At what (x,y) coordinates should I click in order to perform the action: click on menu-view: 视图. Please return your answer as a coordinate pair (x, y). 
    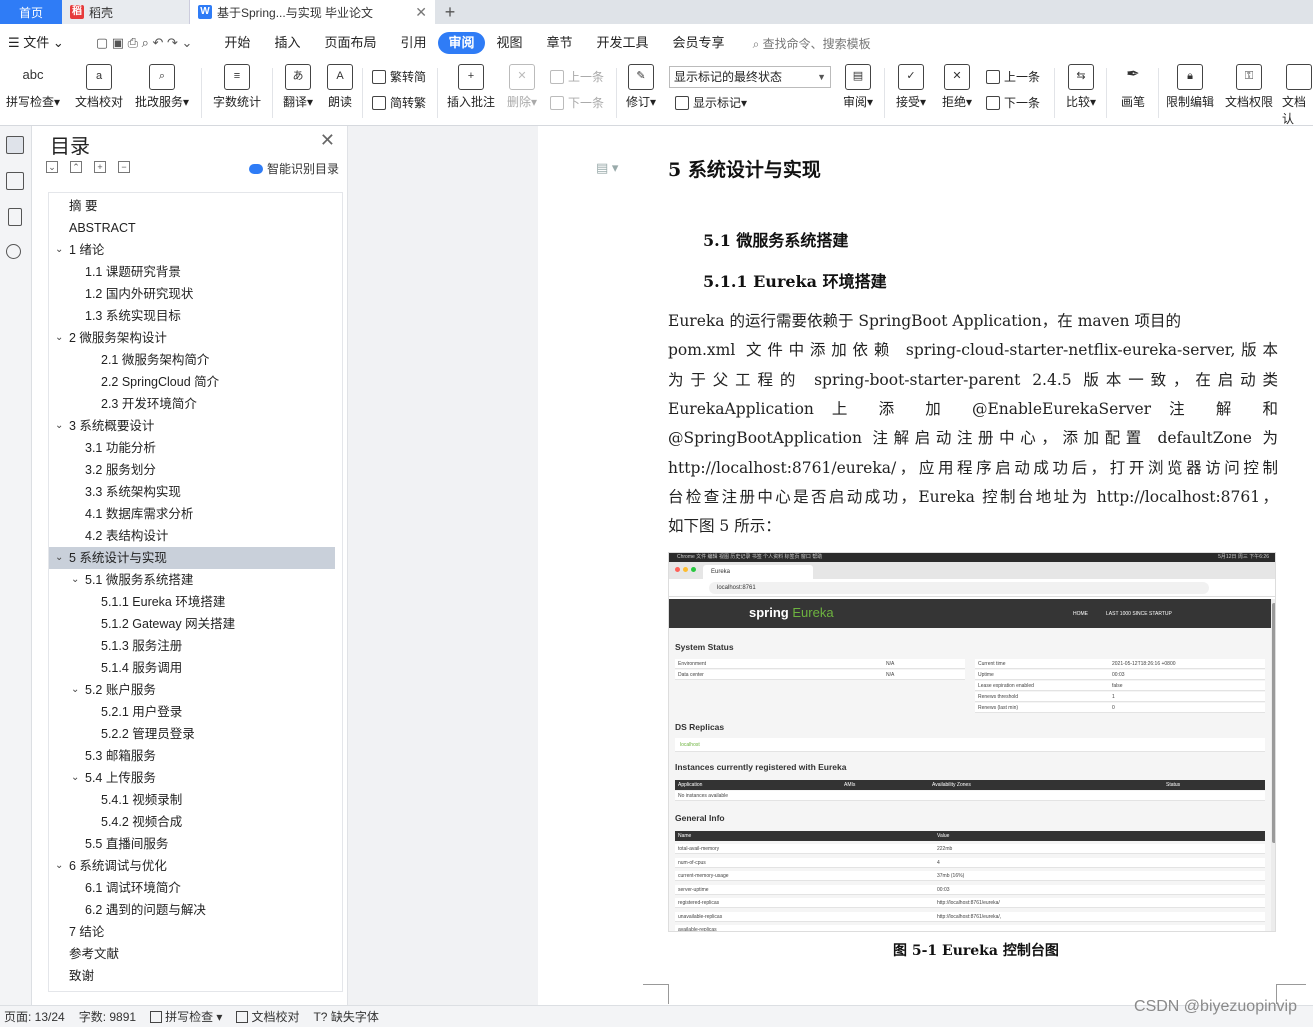
    Looking at the image, I should click on (510, 43).